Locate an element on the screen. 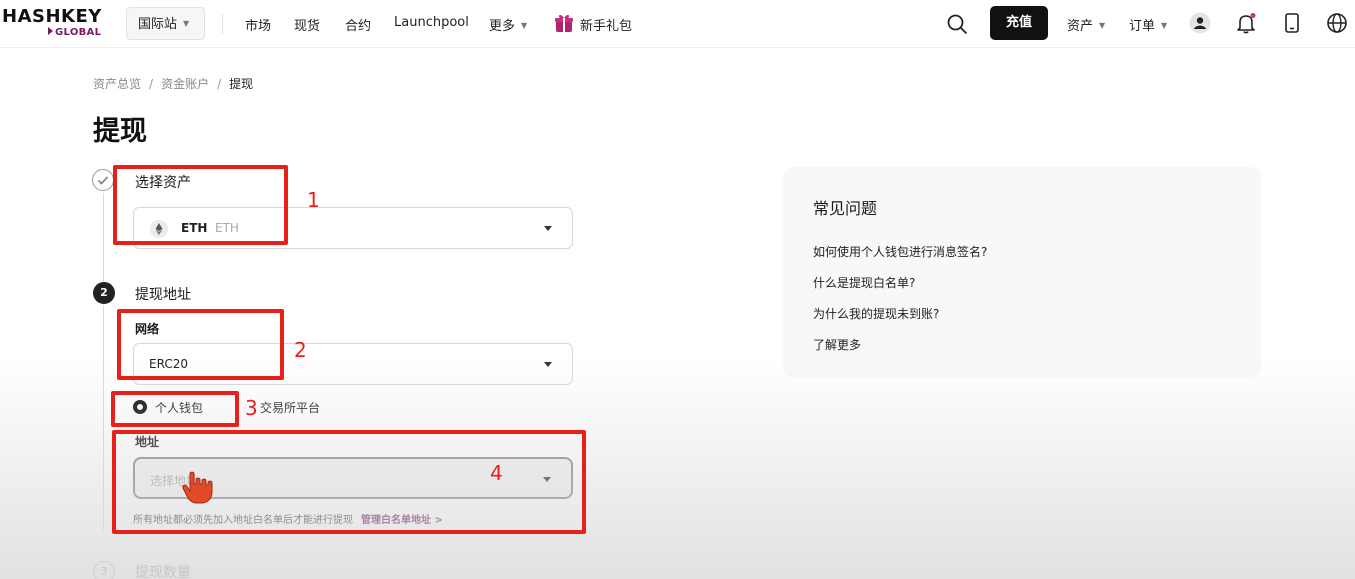 This screenshot has width=1355, height=579. nav-markets: 市场 is located at coordinates (258, 24).